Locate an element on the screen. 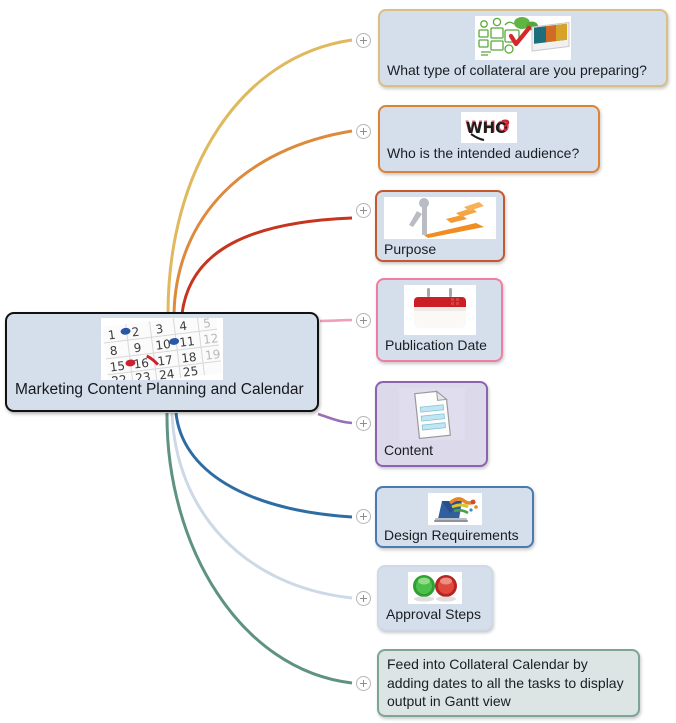 The image size is (676, 723). node-content: Content is located at coordinates (431, 424).